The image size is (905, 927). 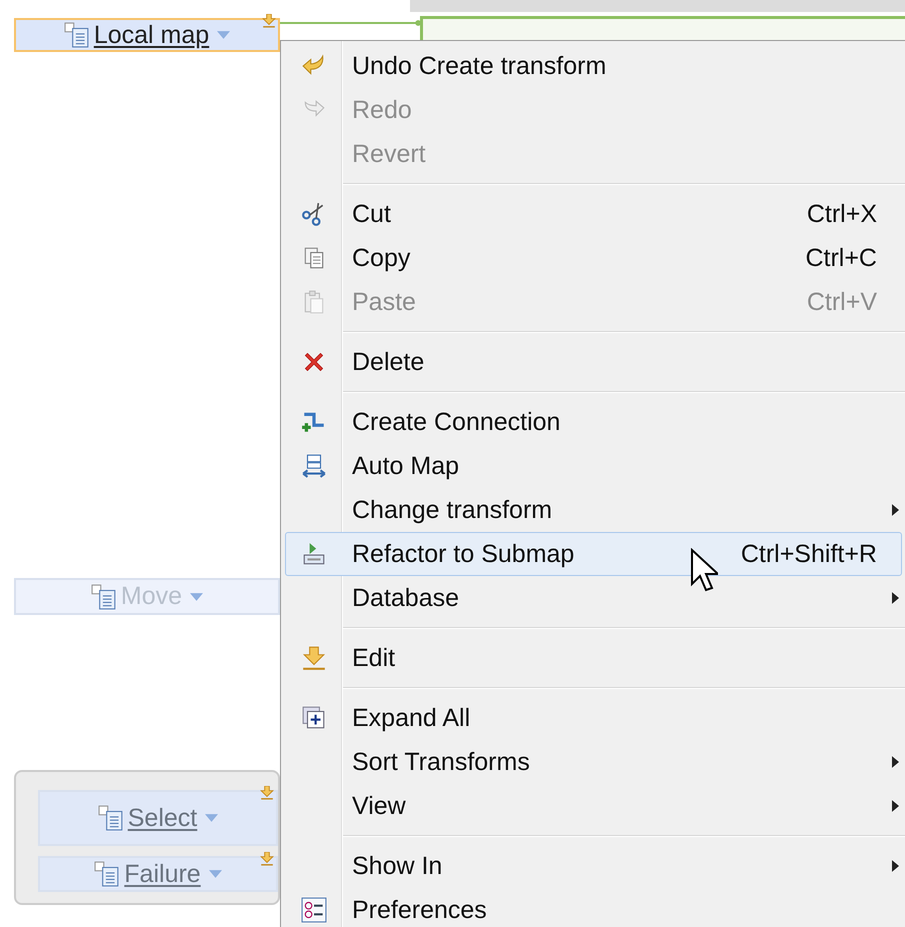 I want to click on shortcut-text: Ctrl+C, so click(x=841, y=258).